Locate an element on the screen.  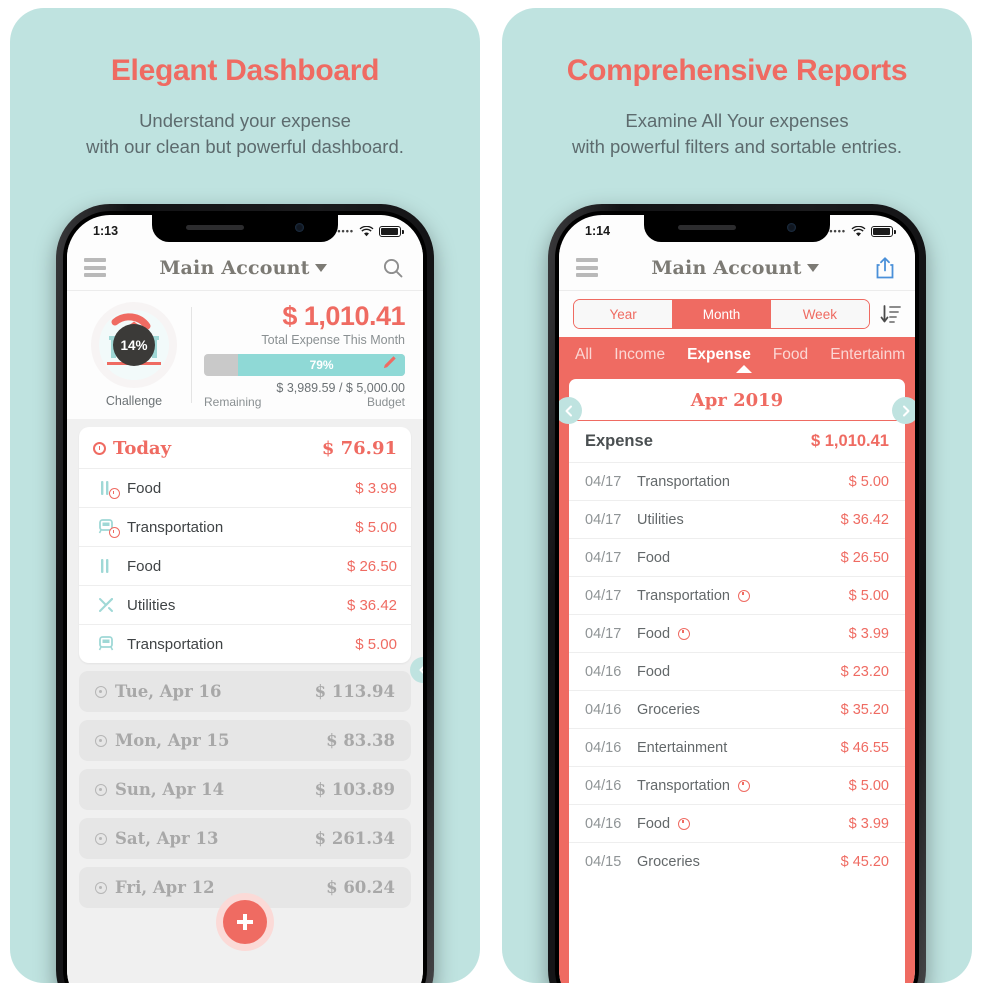
list-item-amount: $ 26.50 is located at coordinates (371, 566).